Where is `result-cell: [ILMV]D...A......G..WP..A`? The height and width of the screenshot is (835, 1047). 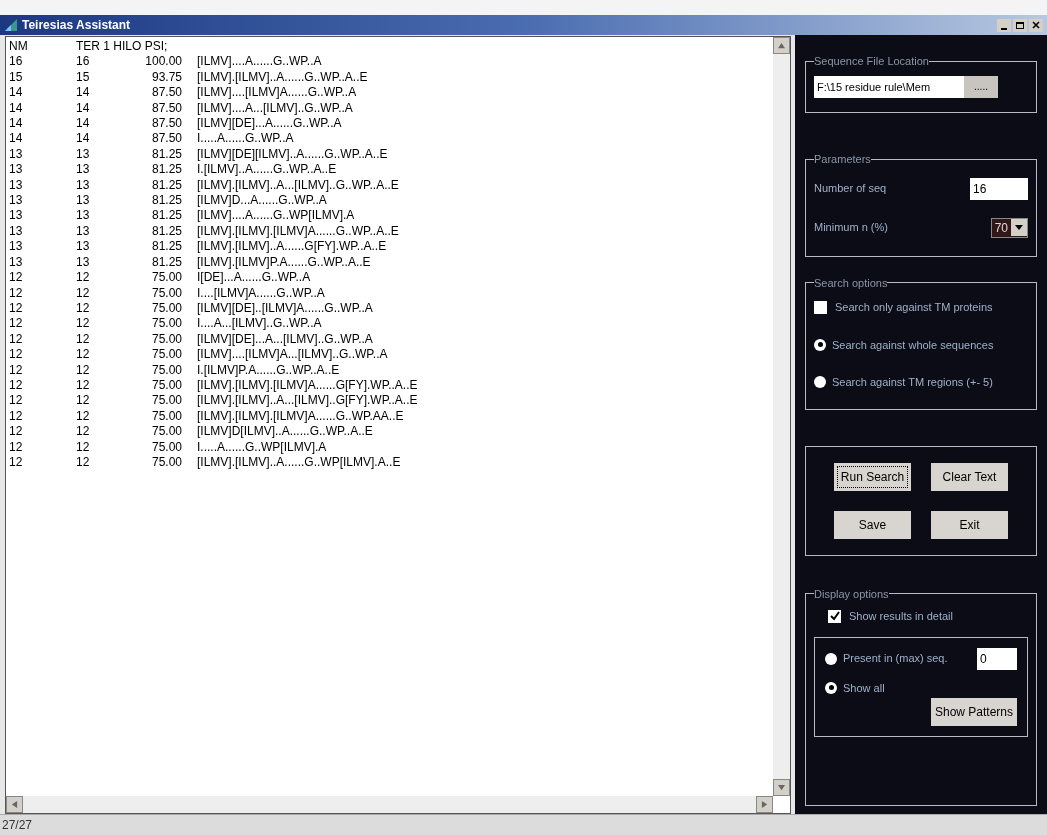 result-cell: [ILMV]D...A......G..WP..A is located at coordinates (262, 201).